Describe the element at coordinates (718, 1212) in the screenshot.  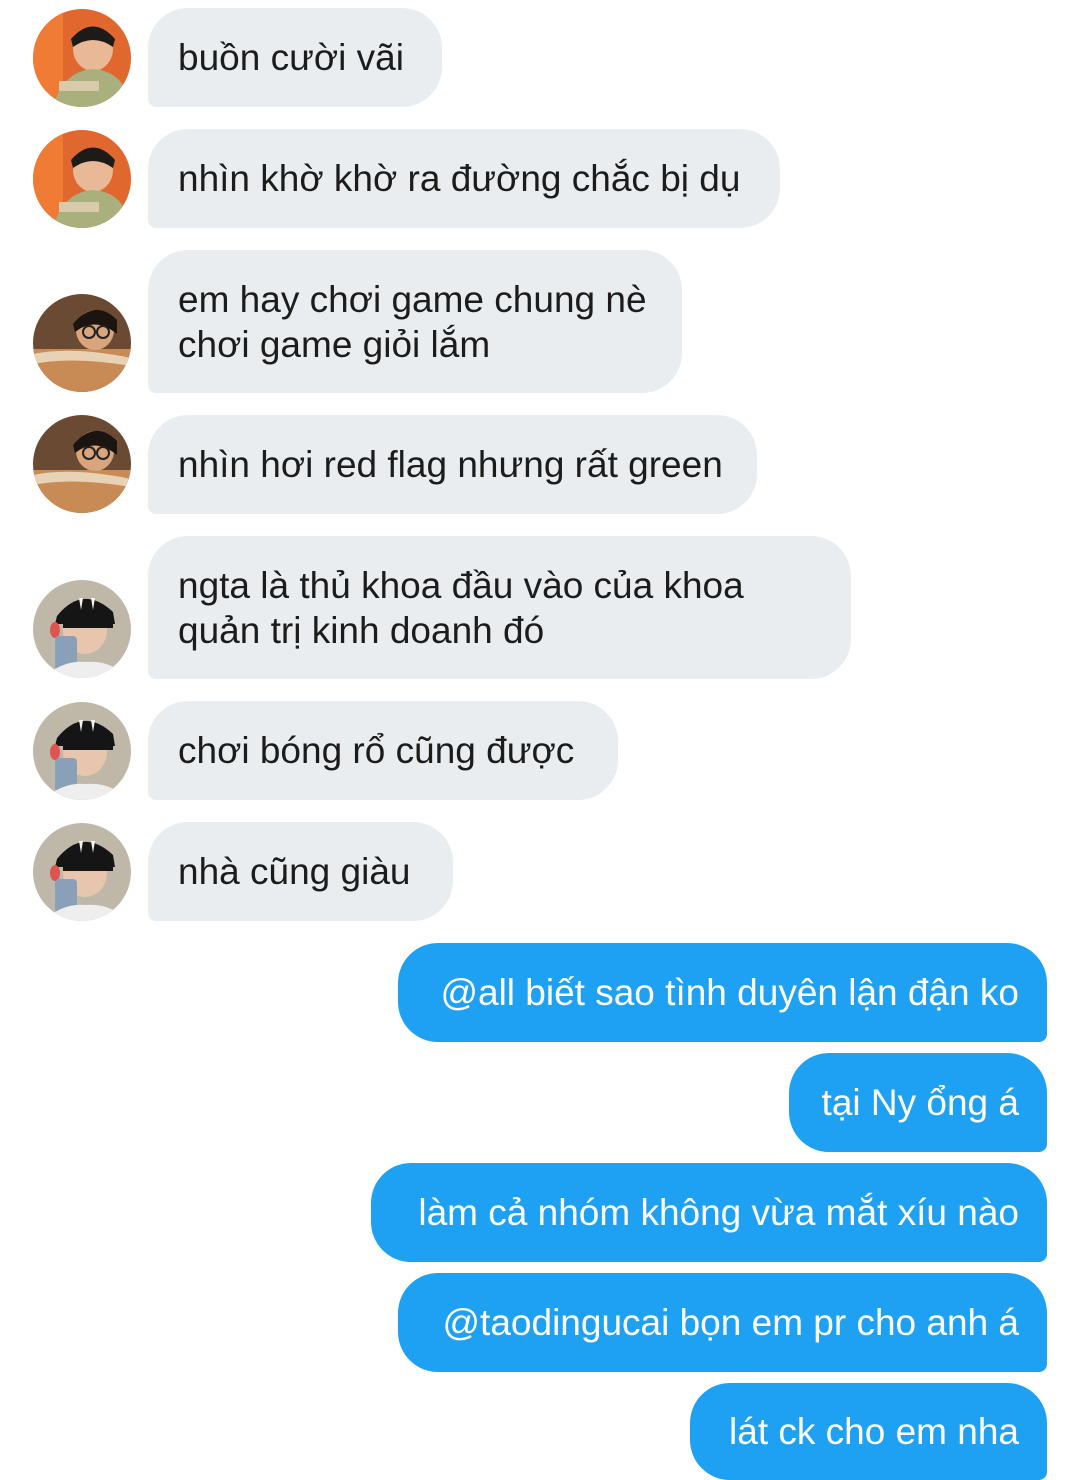
I see `message-text: làm cả nhóm không vừa mắt xíu nào` at that location.